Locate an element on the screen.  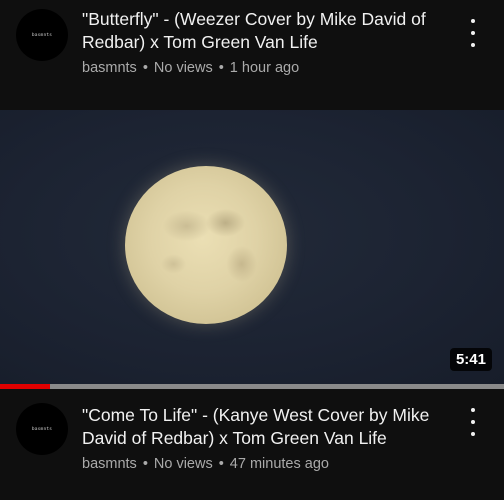
full-moon-image is located at coordinates (206, 245).